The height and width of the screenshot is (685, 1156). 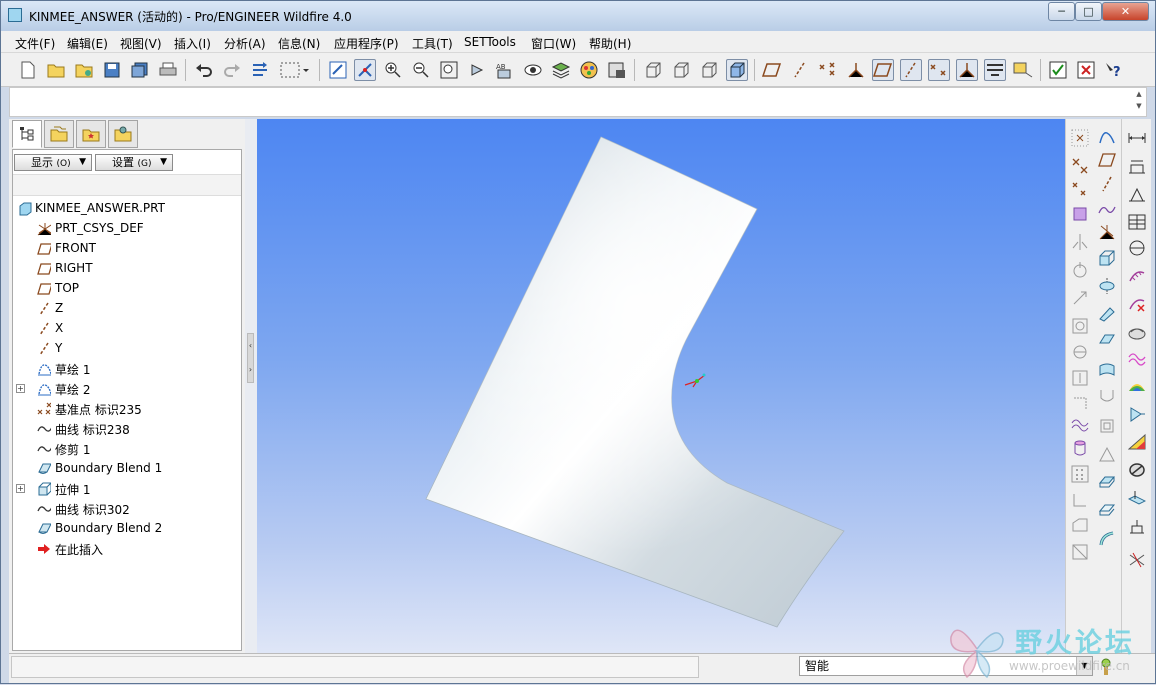 I want to click on menu-window: 窗口(W), so click(x=553, y=43).